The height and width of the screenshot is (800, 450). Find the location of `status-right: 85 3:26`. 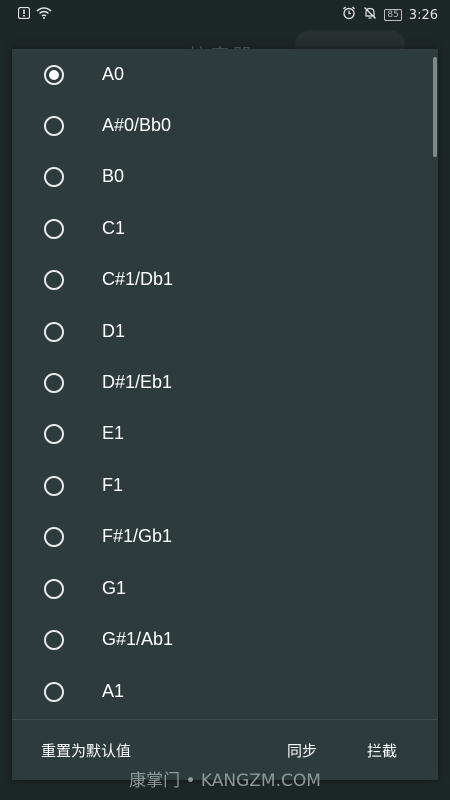

status-right: 85 3:26 is located at coordinates (390, 15).